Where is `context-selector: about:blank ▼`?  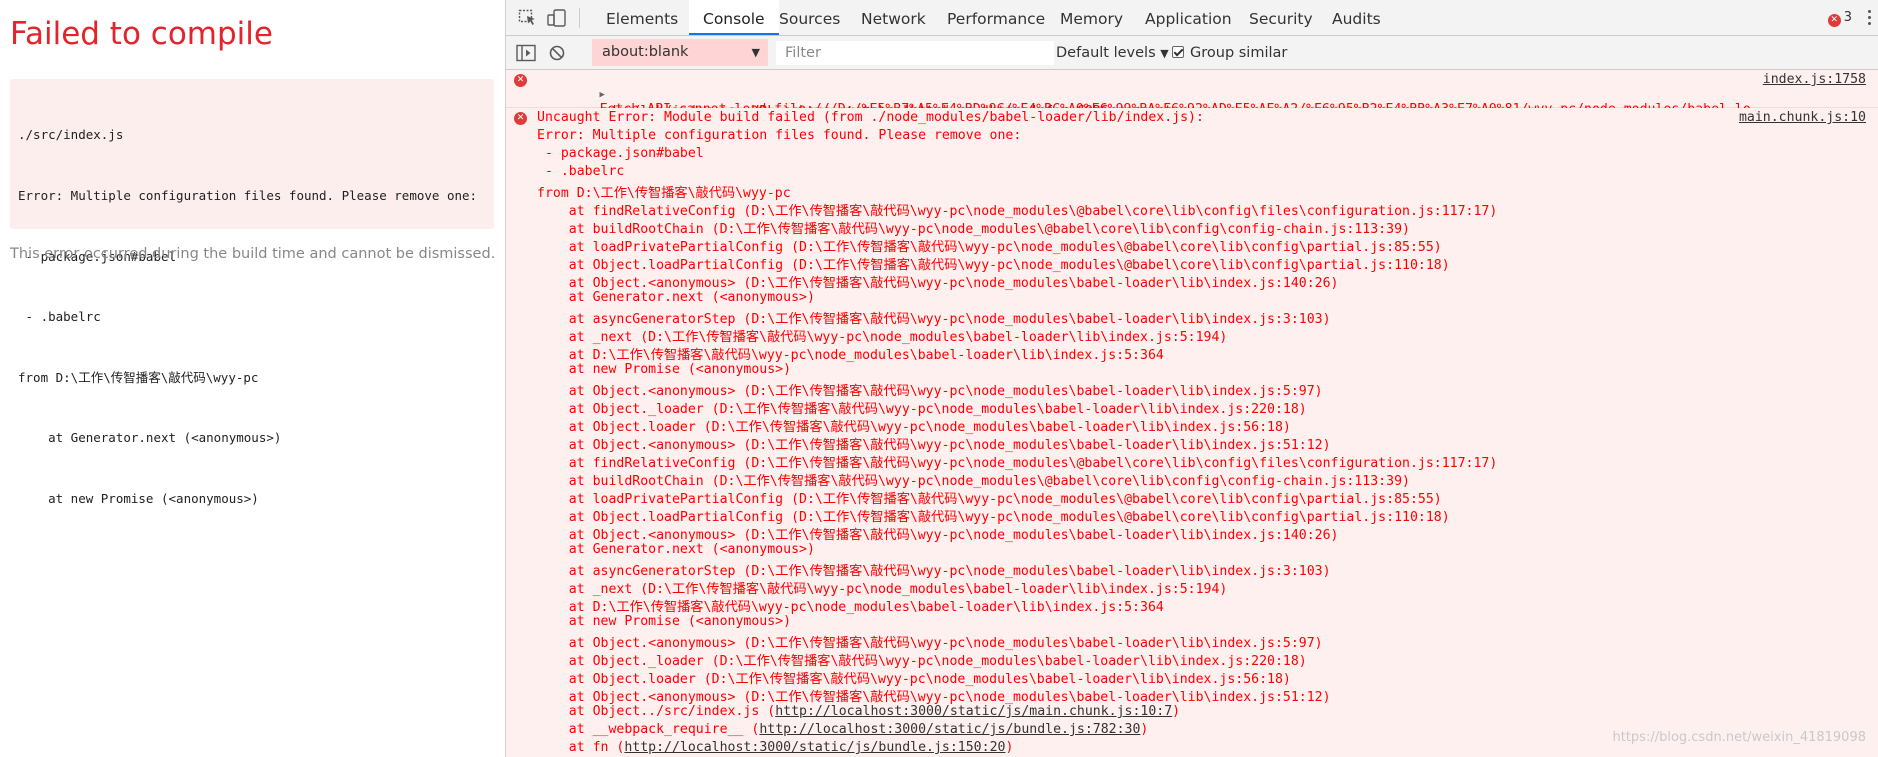 context-selector: about:blank ▼ is located at coordinates (680, 52).